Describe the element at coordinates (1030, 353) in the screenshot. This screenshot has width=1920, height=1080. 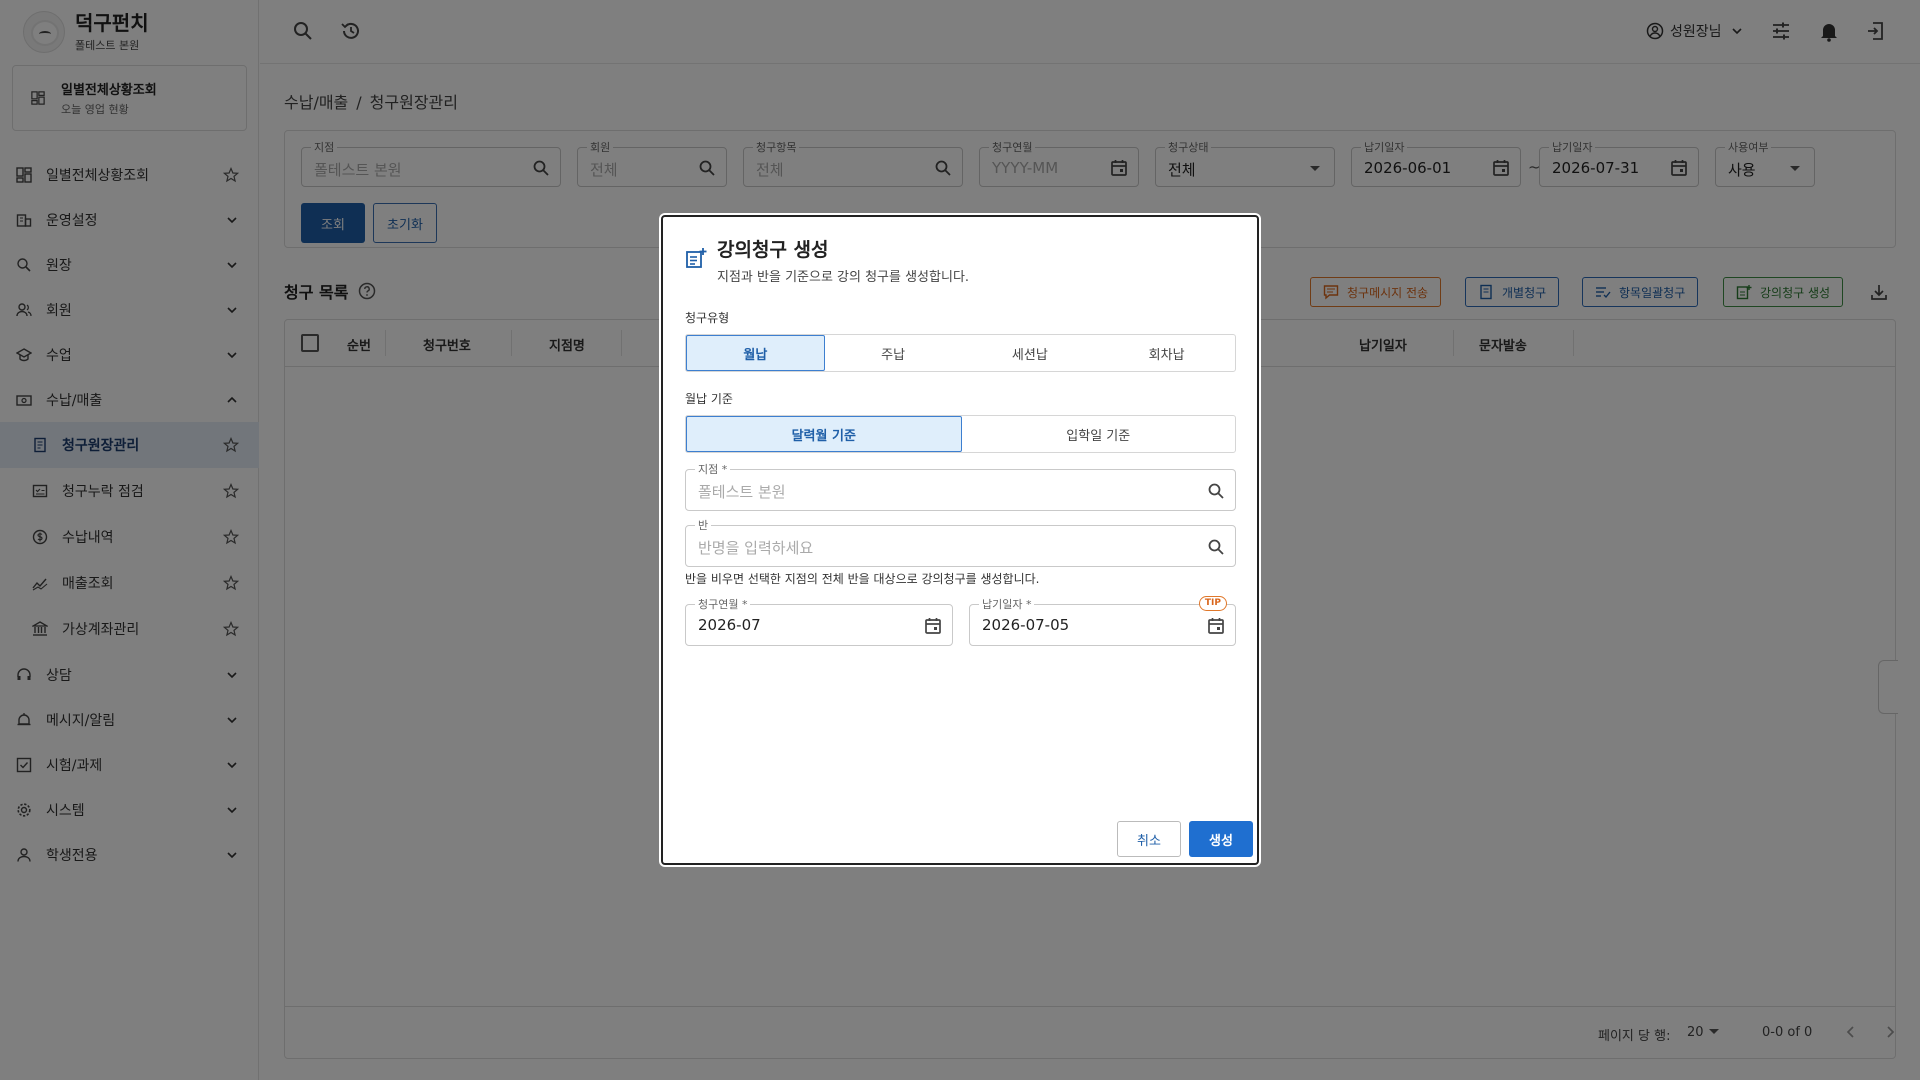
I see `billing-type-session: 세션납` at that location.